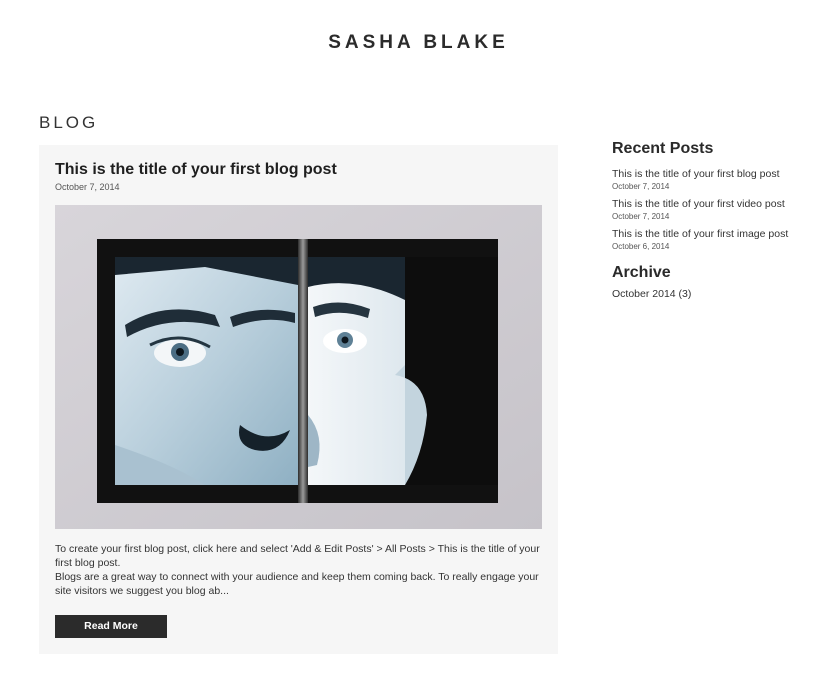 The width and height of the screenshot is (837, 692). Describe the element at coordinates (69, 122) in the screenshot. I see `blog-heading: BLOG` at that location.